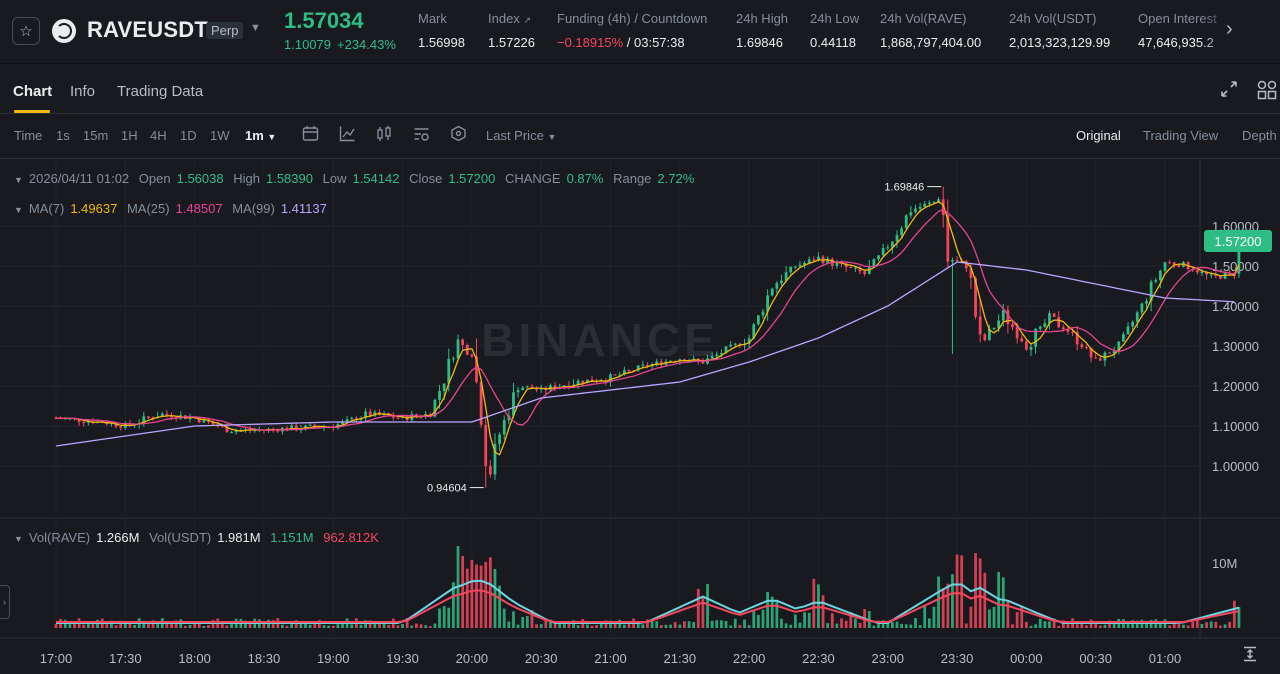  What do you see at coordinates (1229, 91) in the screenshot?
I see `fullscreen-icon` at bounding box center [1229, 91].